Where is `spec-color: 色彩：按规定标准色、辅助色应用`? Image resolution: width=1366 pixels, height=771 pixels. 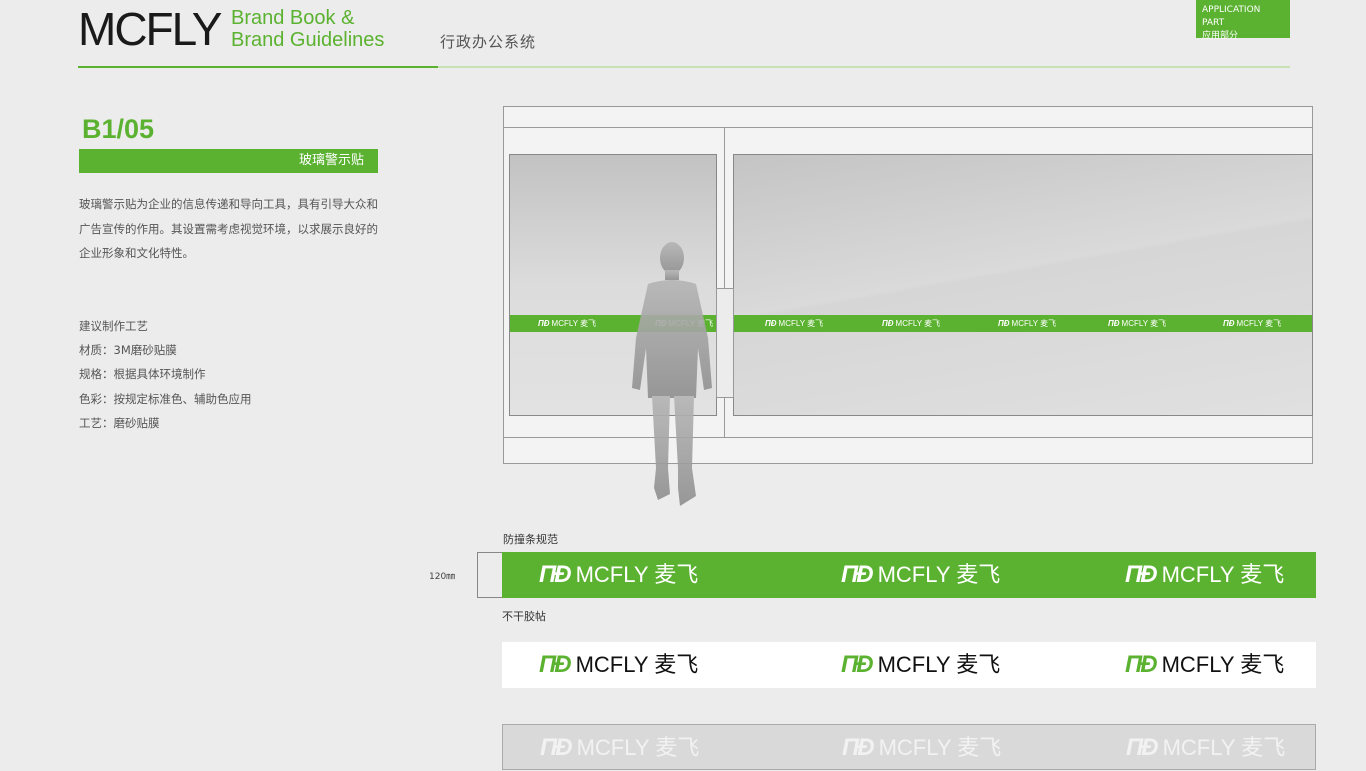
spec-color: 色彩：按规定标准色、辅助色应用 is located at coordinates (165, 399).